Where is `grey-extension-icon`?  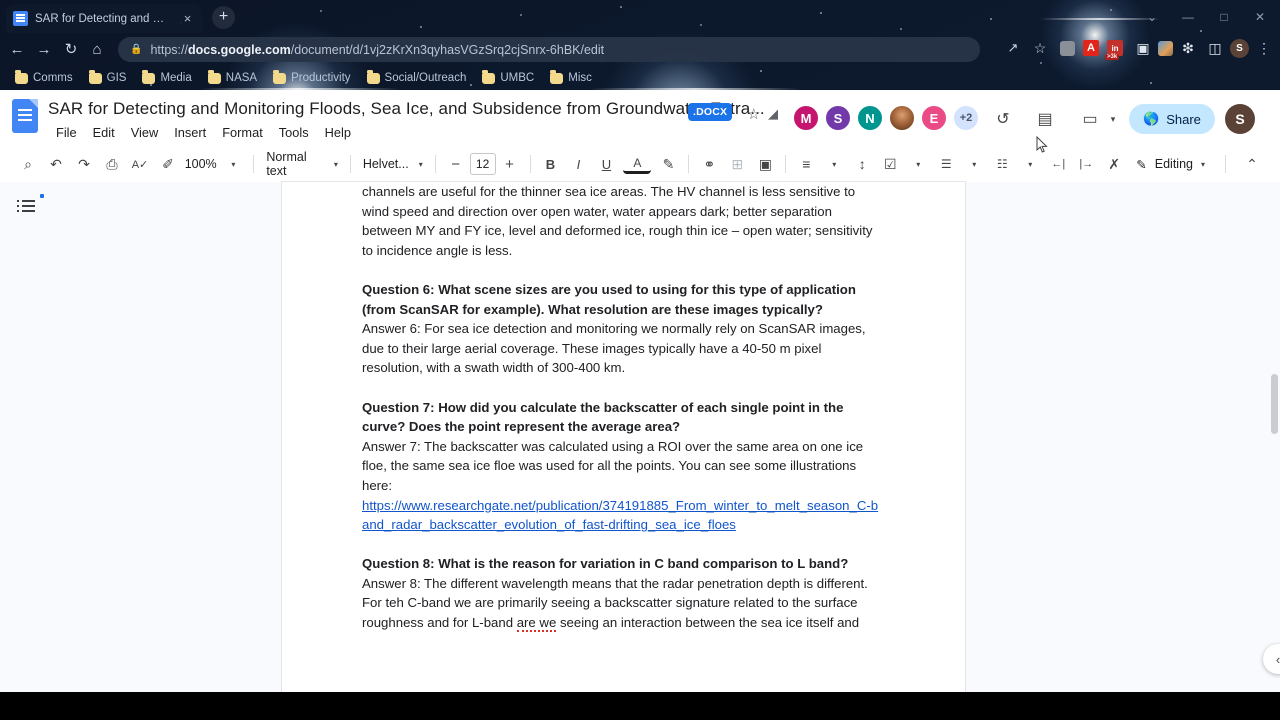
grey-extension-icon is located at coordinates (1067, 48).